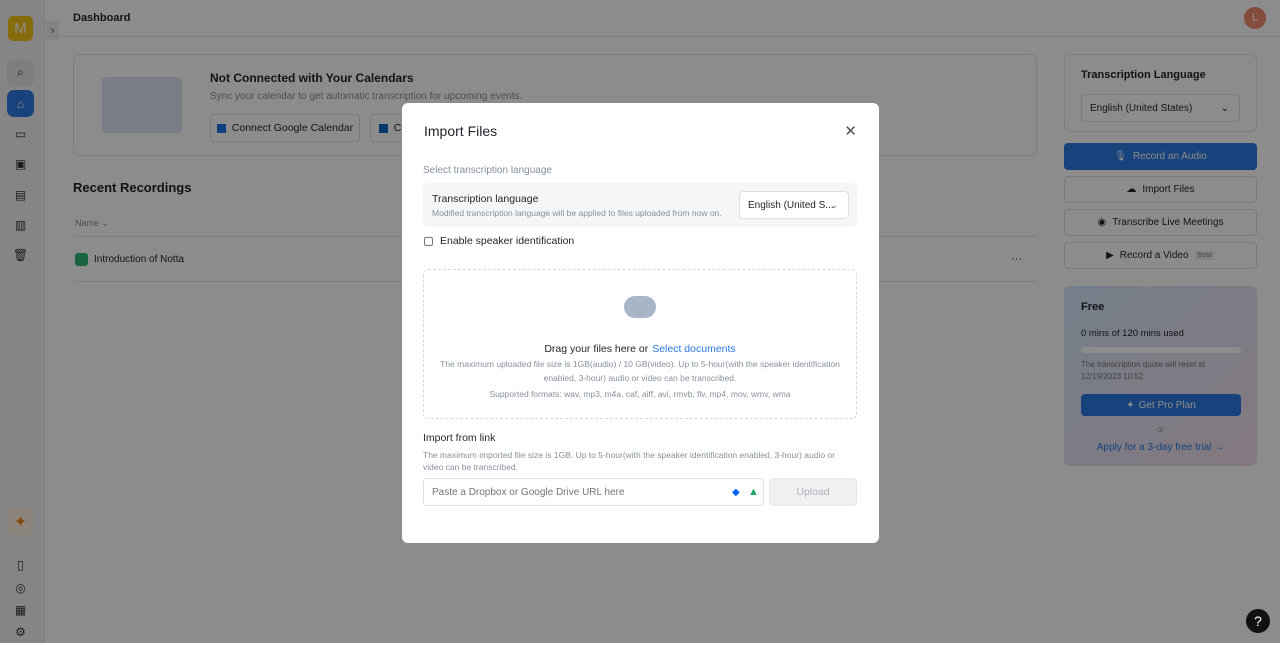 The width and height of the screenshot is (1280, 645). What do you see at coordinates (640, 307) in the screenshot?
I see `cloud-upload-icon` at bounding box center [640, 307].